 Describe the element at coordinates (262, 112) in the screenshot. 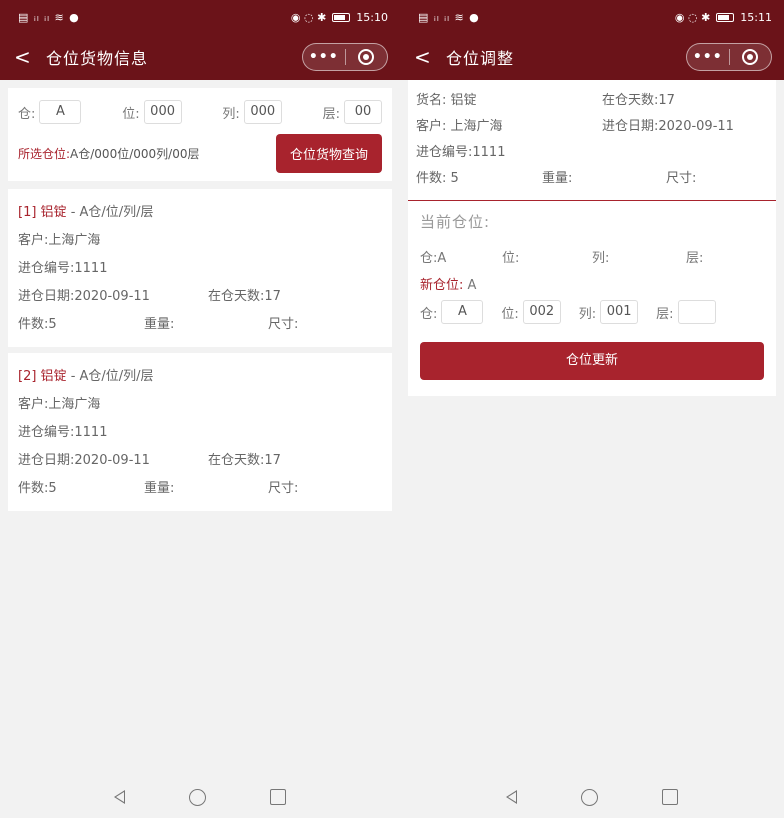

I see `column-input: 000` at that location.